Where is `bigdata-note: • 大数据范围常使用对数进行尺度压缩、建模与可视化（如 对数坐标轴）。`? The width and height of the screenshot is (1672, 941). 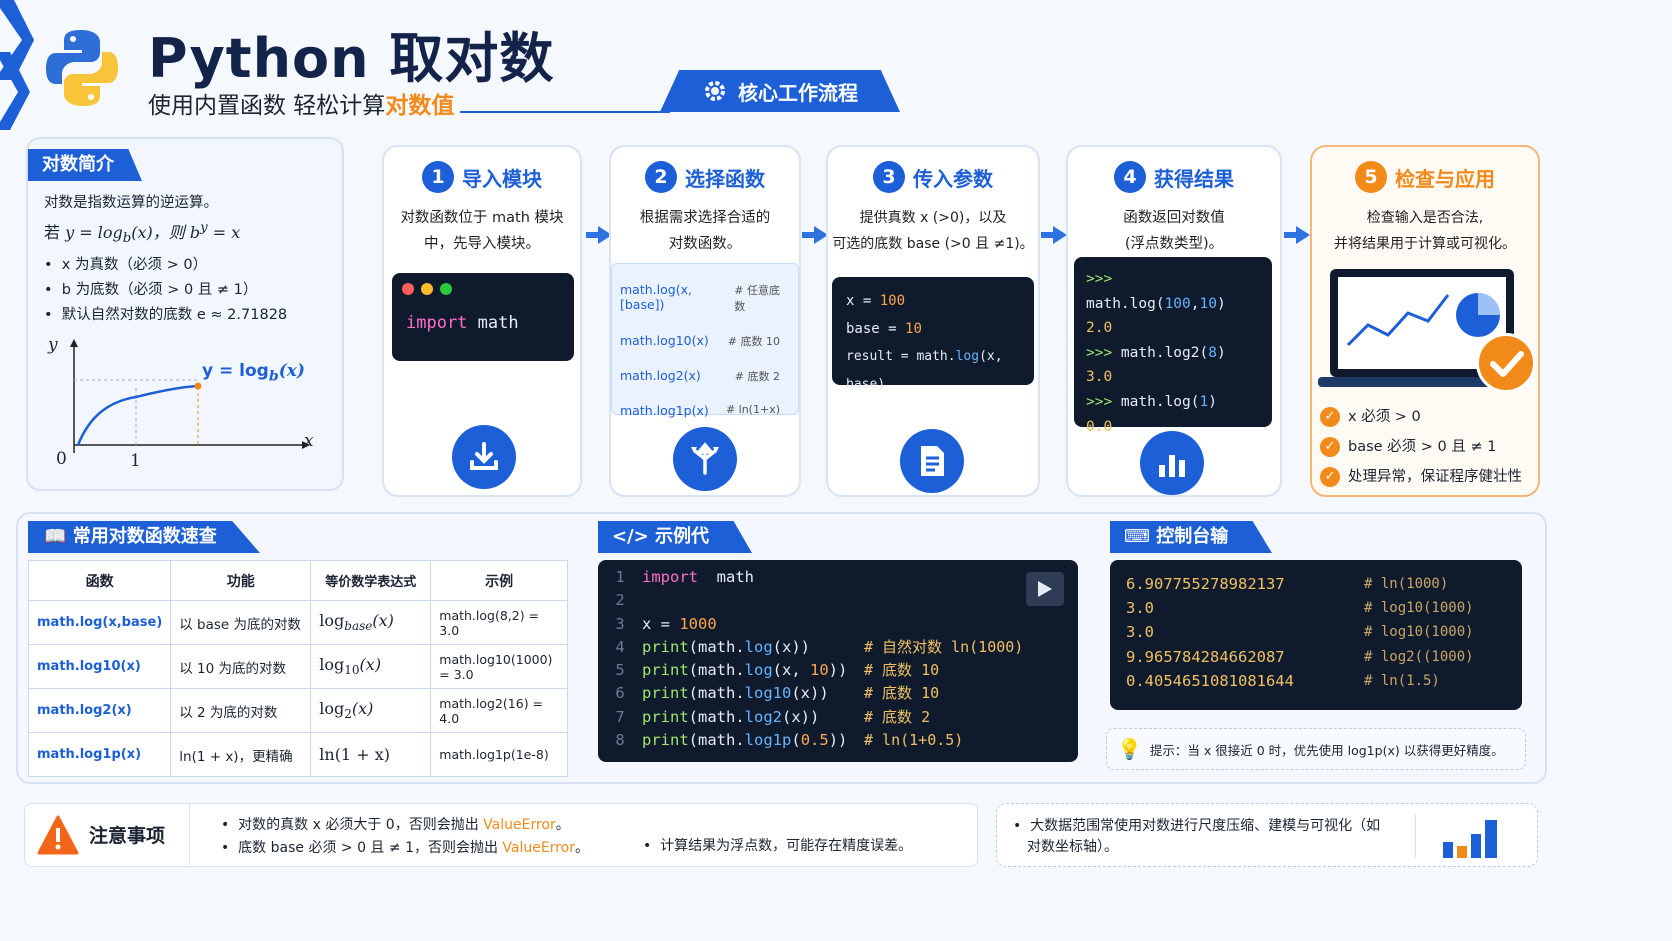 bigdata-note: • 大数据范围常使用对数进行尺度压缩、建模与可视化（如 对数坐标轴）。 is located at coordinates (1267, 835).